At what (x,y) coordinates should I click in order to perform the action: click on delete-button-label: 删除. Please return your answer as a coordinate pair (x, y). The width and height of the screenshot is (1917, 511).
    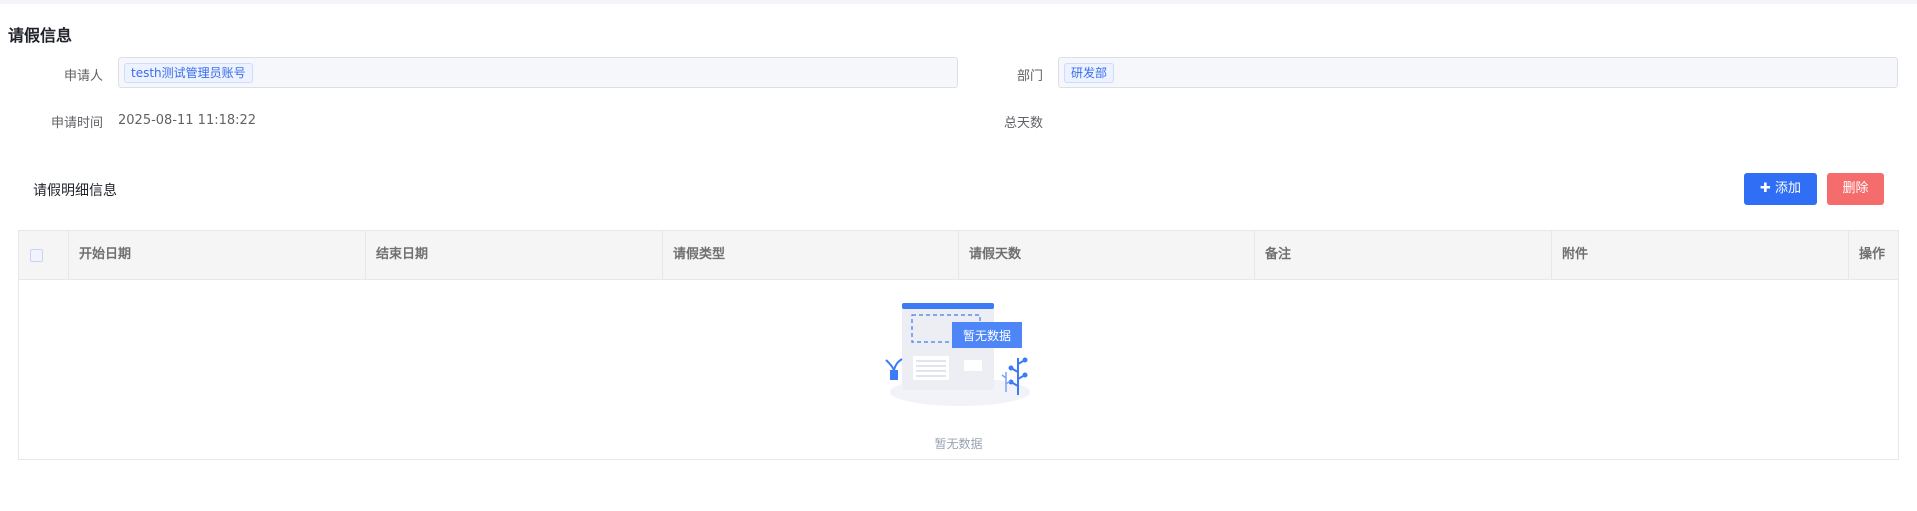
    Looking at the image, I should click on (1855, 188).